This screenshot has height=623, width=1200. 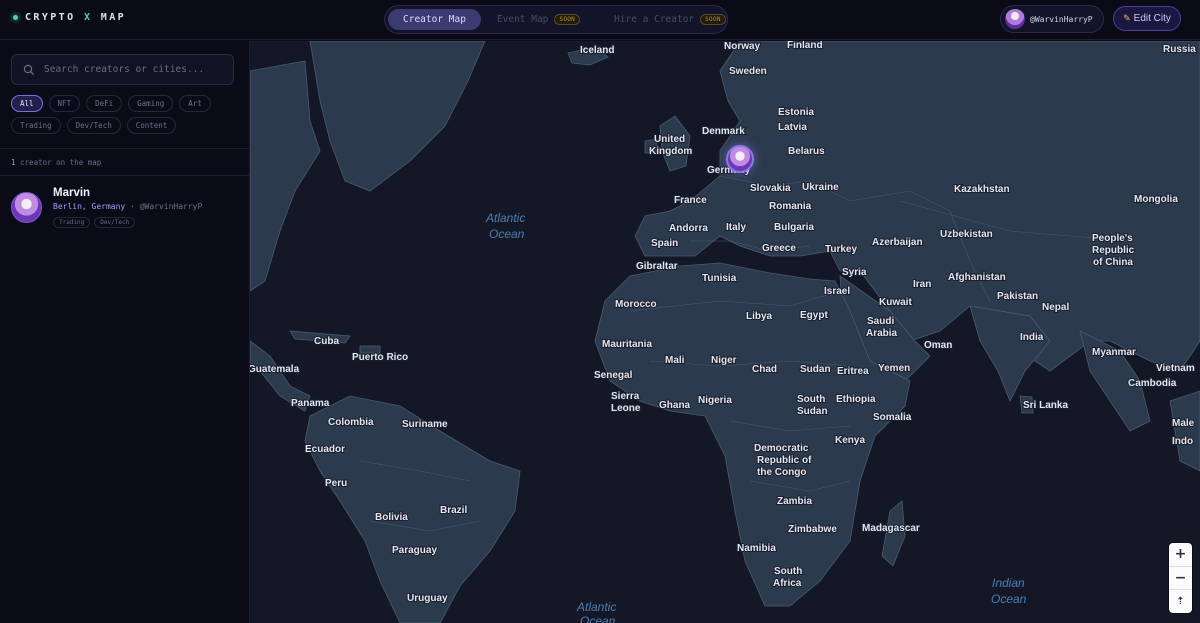 What do you see at coordinates (1180, 555) in the screenshot?
I see `zoom-in-button: +` at bounding box center [1180, 555].